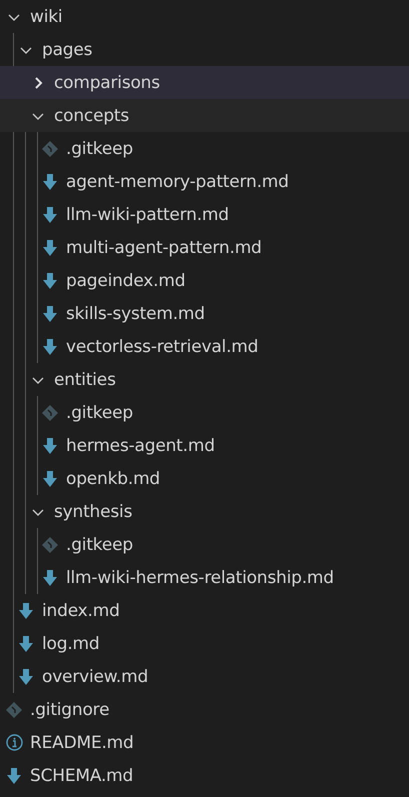 This screenshot has width=409, height=797. Describe the element at coordinates (204, 676) in the screenshot. I see `file-row: overview.md` at that location.